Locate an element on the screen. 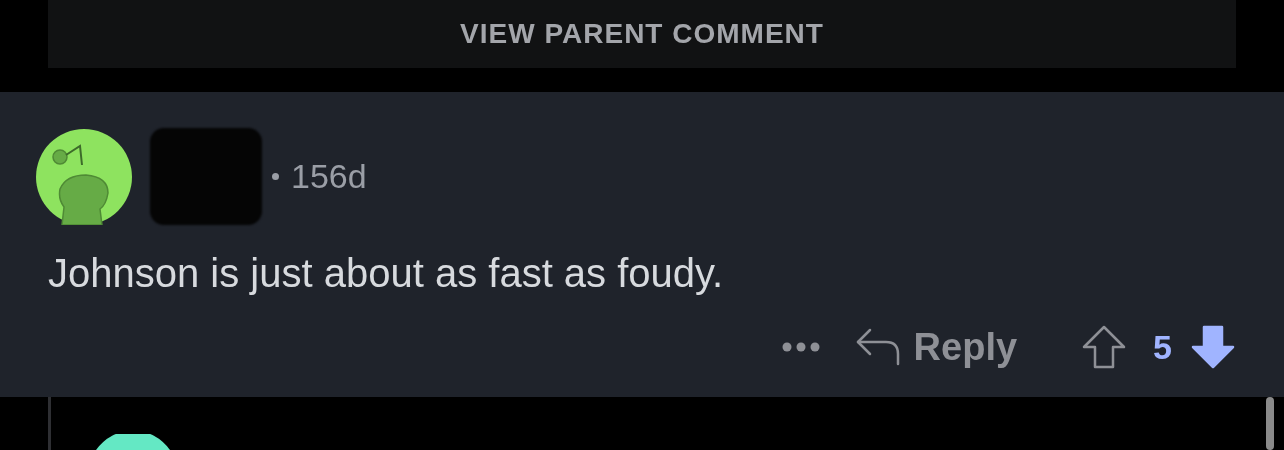 The height and width of the screenshot is (450, 1284). comment-age: 156d is located at coordinates (329, 176).